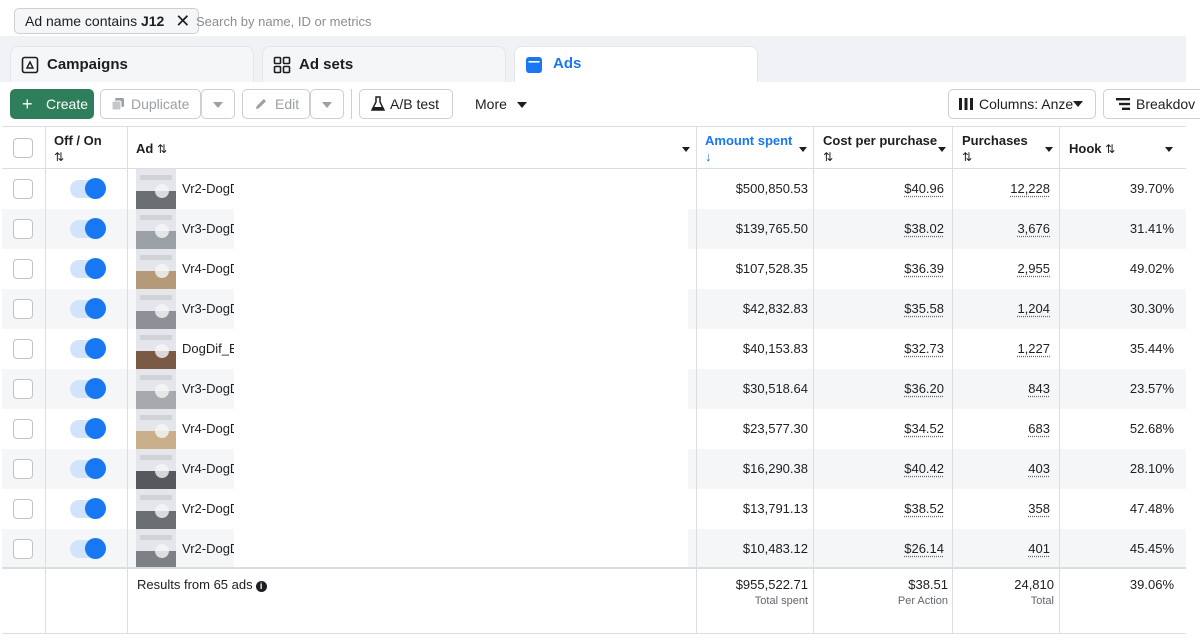 This screenshot has width=1200, height=641. What do you see at coordinates (83, 21) in the screenshot?
I see `filter-chip-prefix: Ad name contains` at bounding box center [83, 21].